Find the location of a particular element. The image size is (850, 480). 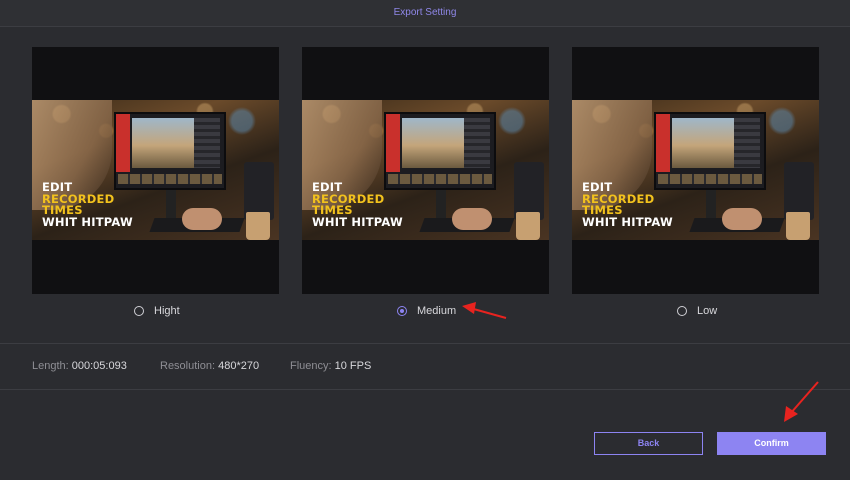

preview-medium: EDIT RECORDED TIMES WHIT HITPAW is located at coordinates (425, 170).